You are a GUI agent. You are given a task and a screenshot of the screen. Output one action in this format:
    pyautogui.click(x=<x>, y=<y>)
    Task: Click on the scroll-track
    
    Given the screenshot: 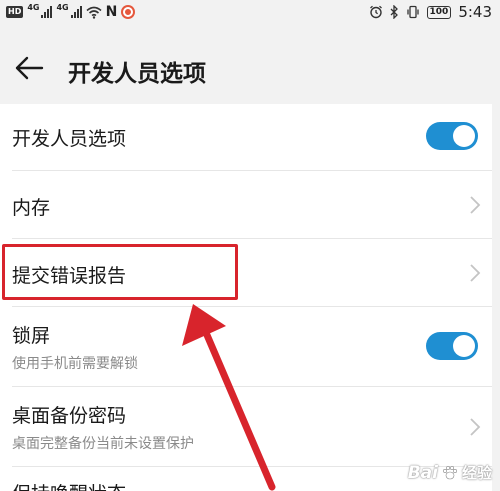 What is the action you would take?
    pyautogui.click(x=496, y=297)
    